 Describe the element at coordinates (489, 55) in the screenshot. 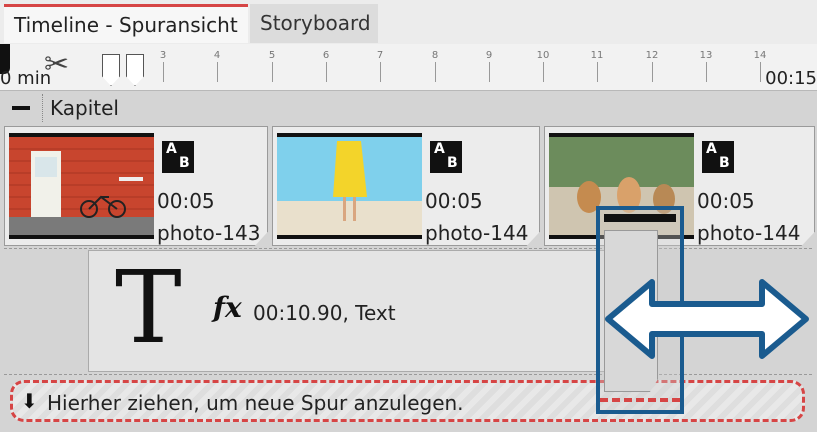

I see `ruler-tick-label: 9` at that location.